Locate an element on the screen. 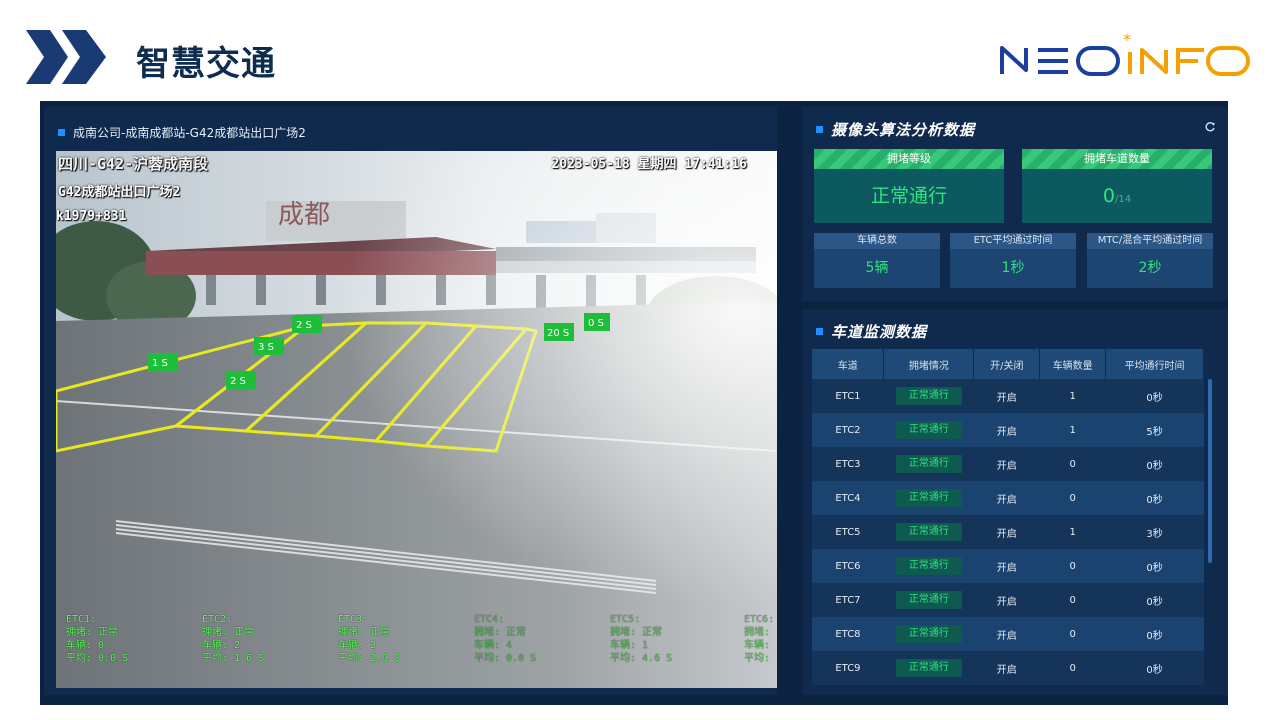 The height and width of the screenshot is (720, 1280). cell-avg: 5秒 is located at coordinates (1154, 430).